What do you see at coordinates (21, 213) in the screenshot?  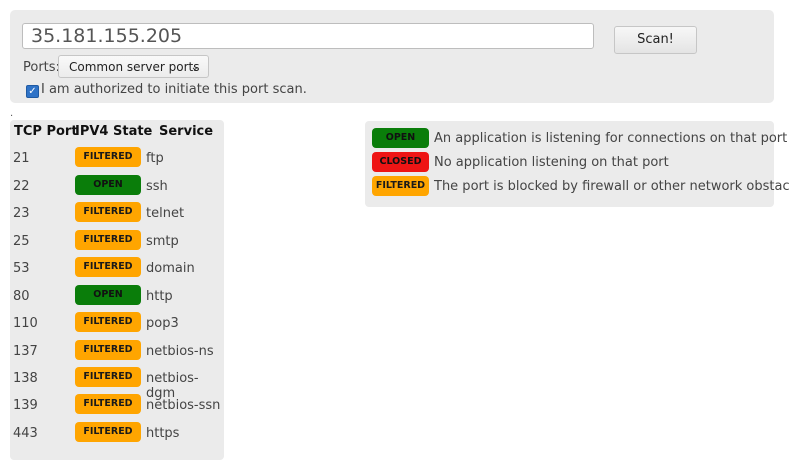 I see `port-number: 23` at bounding box center [21, 213].